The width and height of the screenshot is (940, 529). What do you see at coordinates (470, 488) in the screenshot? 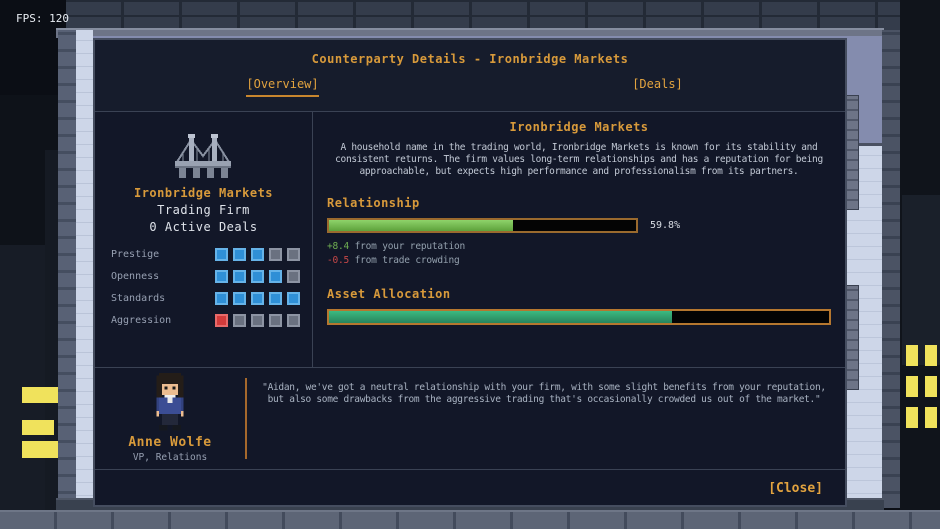
I see `modal-footer: [Close]` at bounding box center [470, 488].